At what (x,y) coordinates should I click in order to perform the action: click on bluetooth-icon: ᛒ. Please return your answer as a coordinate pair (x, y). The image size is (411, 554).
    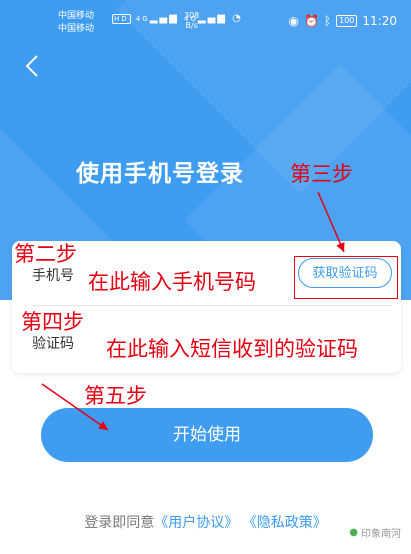
    Looking at the image, I should click on (327, 21).